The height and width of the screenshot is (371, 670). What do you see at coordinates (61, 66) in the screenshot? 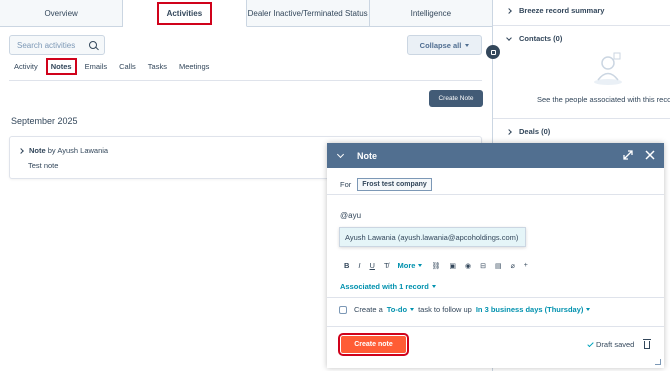
I see `subtab-notes: Notes` at bounding box center [61, 66].